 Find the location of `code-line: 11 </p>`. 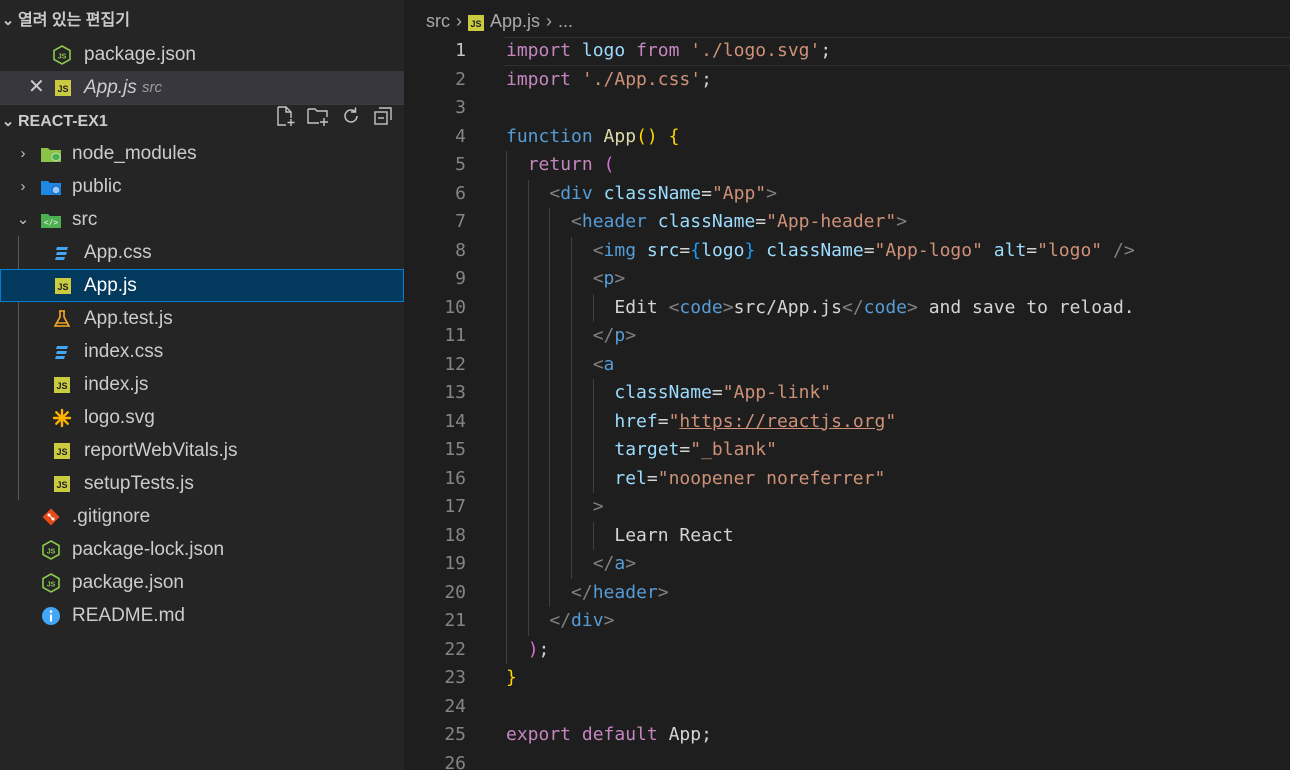

code-line: 11 </p> is located at coordinates (847, 336).